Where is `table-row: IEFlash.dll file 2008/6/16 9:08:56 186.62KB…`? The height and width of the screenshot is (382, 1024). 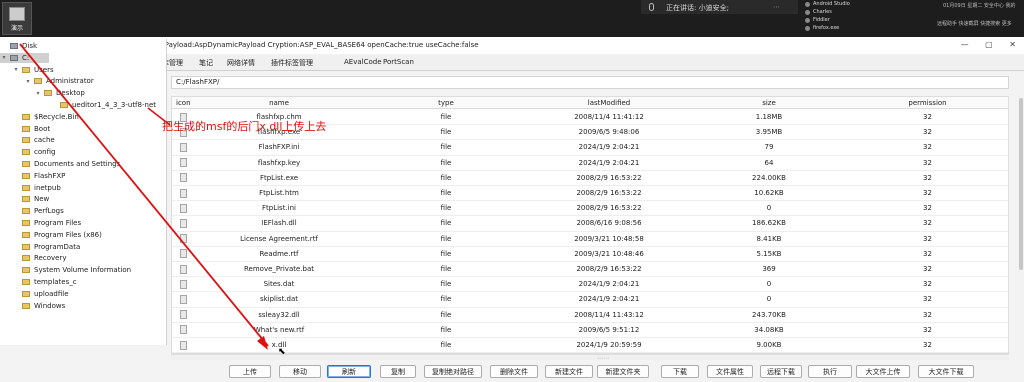 table-row: IEFlash.dll file 2008/6/16 9:08:56 186.62KB… is located at coordinates (590, 224).